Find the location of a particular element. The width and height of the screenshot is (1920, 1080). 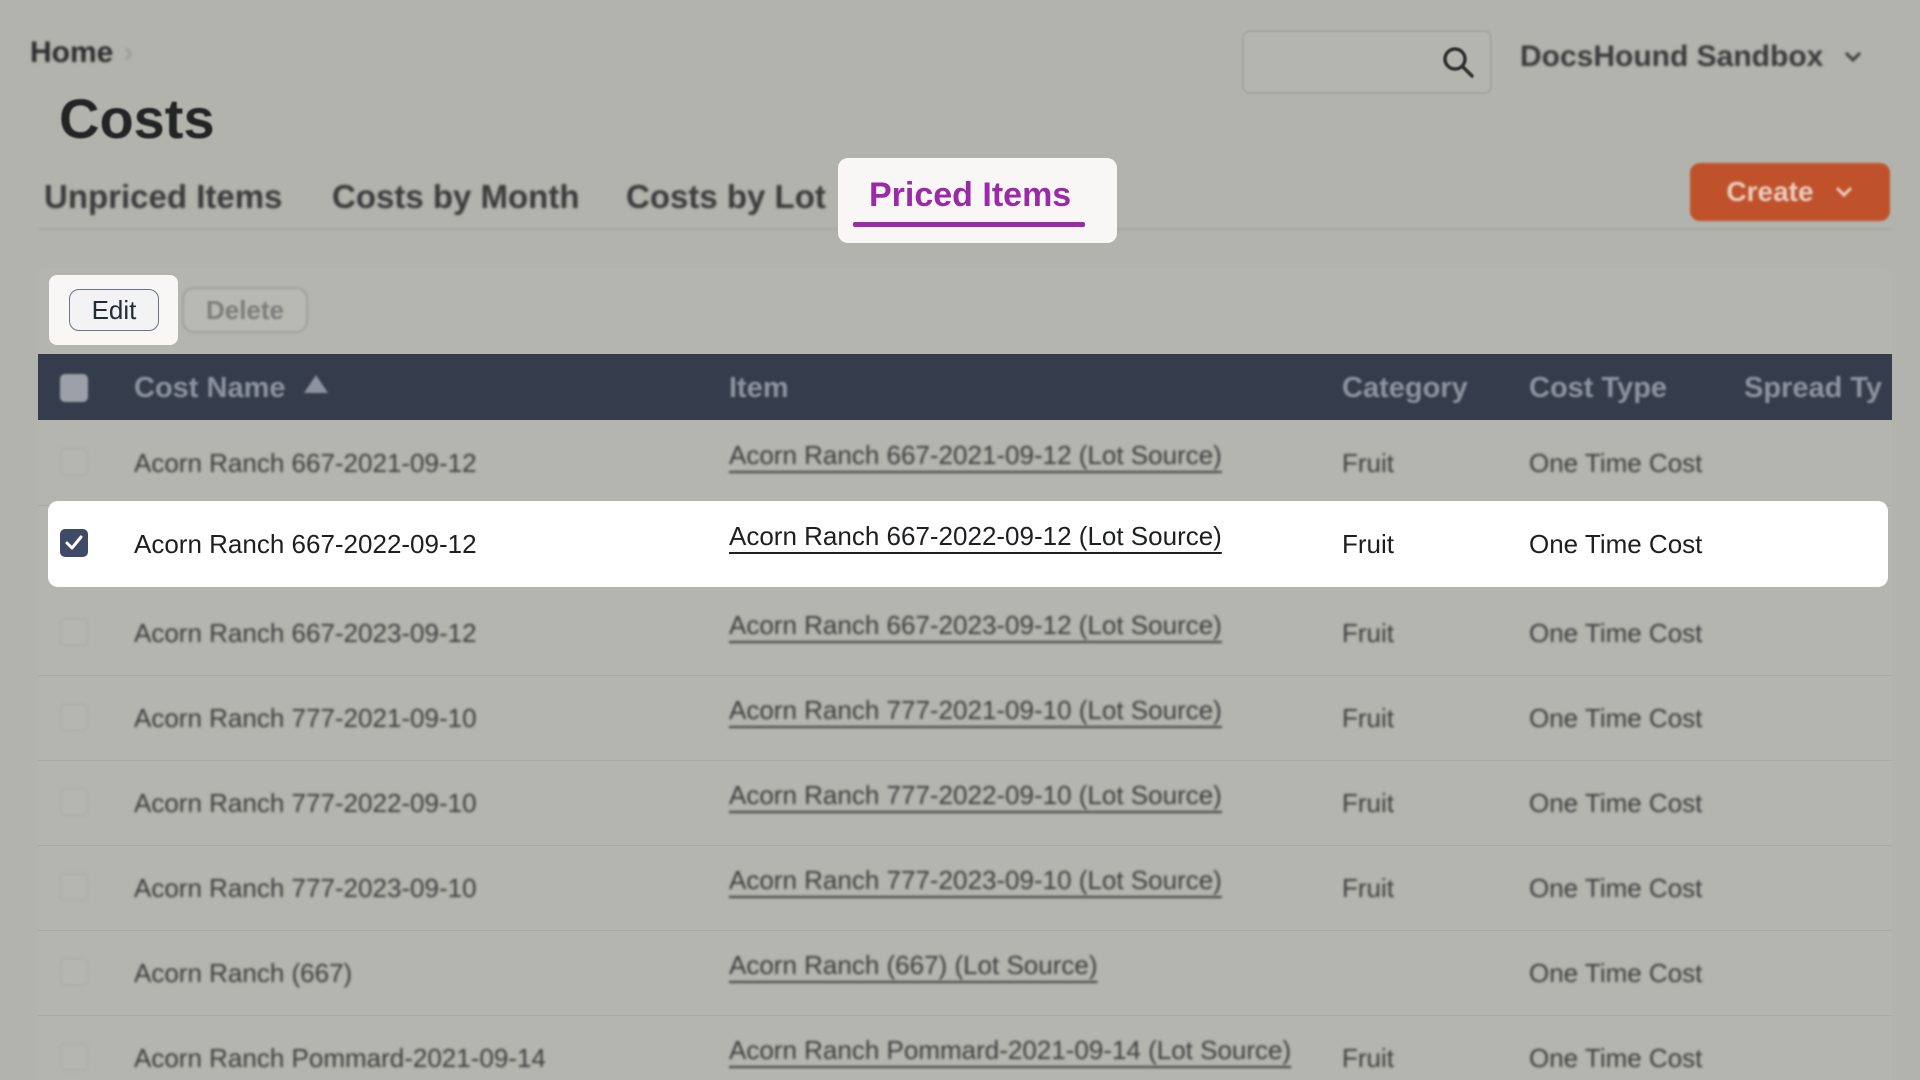

item-link: Acorn Ranch 777-2023-09-10 (Lot Source) is located at coordinates (975, 880).